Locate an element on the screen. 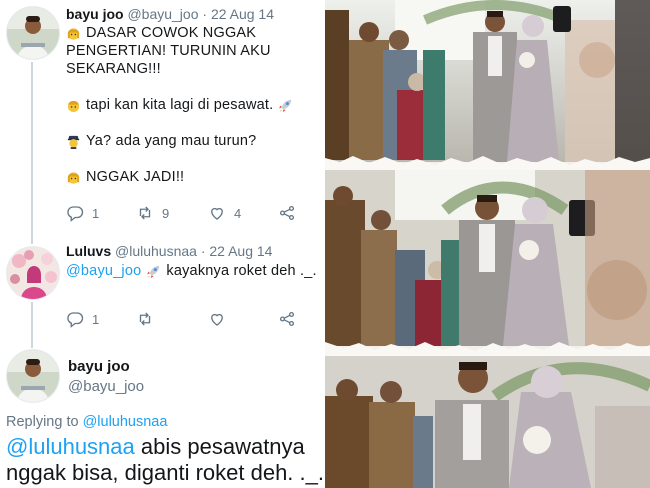 This screenshot has width=650, height=488. retweet-button is located at coordinates (145, 319).